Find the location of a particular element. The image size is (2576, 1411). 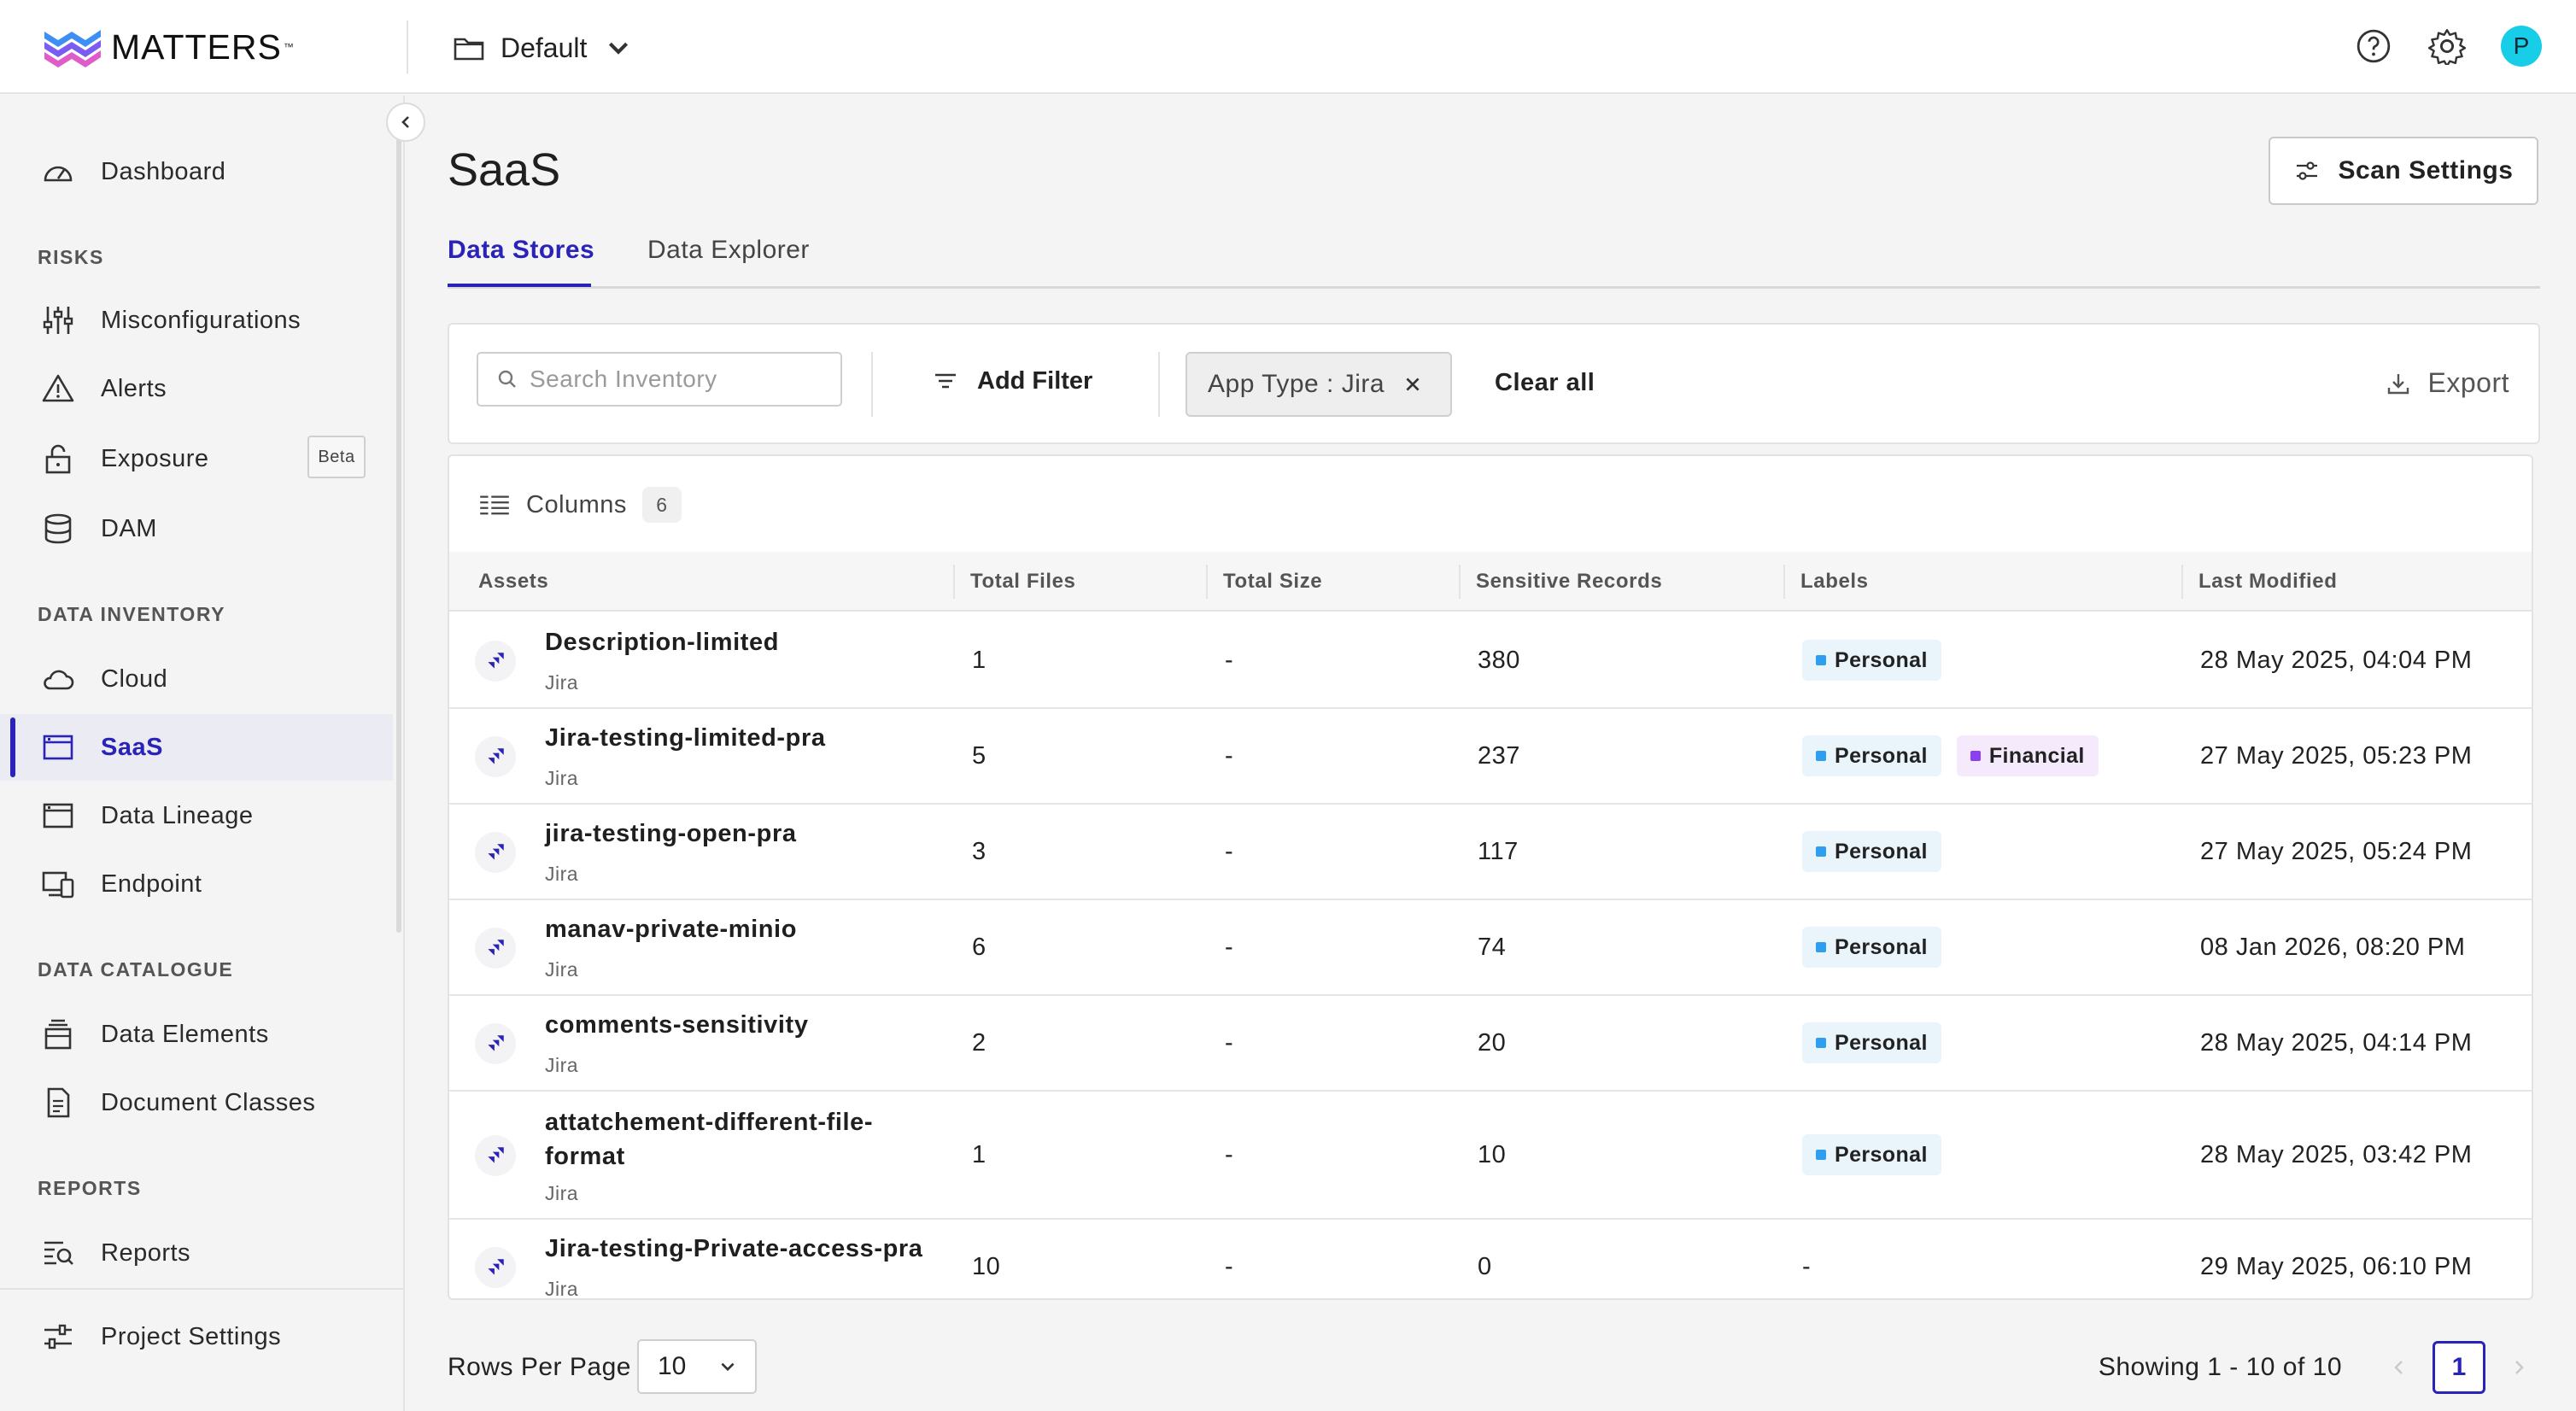

filter-chip-app-type: App Type : Jira is located at coordinates (1319, 384).